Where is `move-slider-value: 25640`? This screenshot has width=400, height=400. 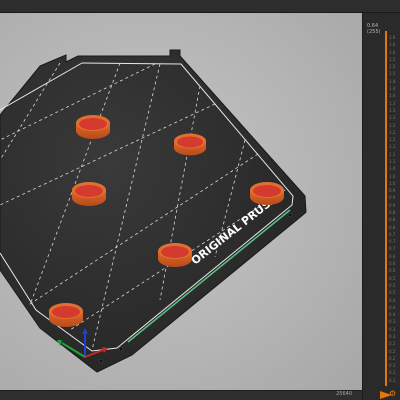 move-slider-value: 25640 is located at coordinates (344, 394).